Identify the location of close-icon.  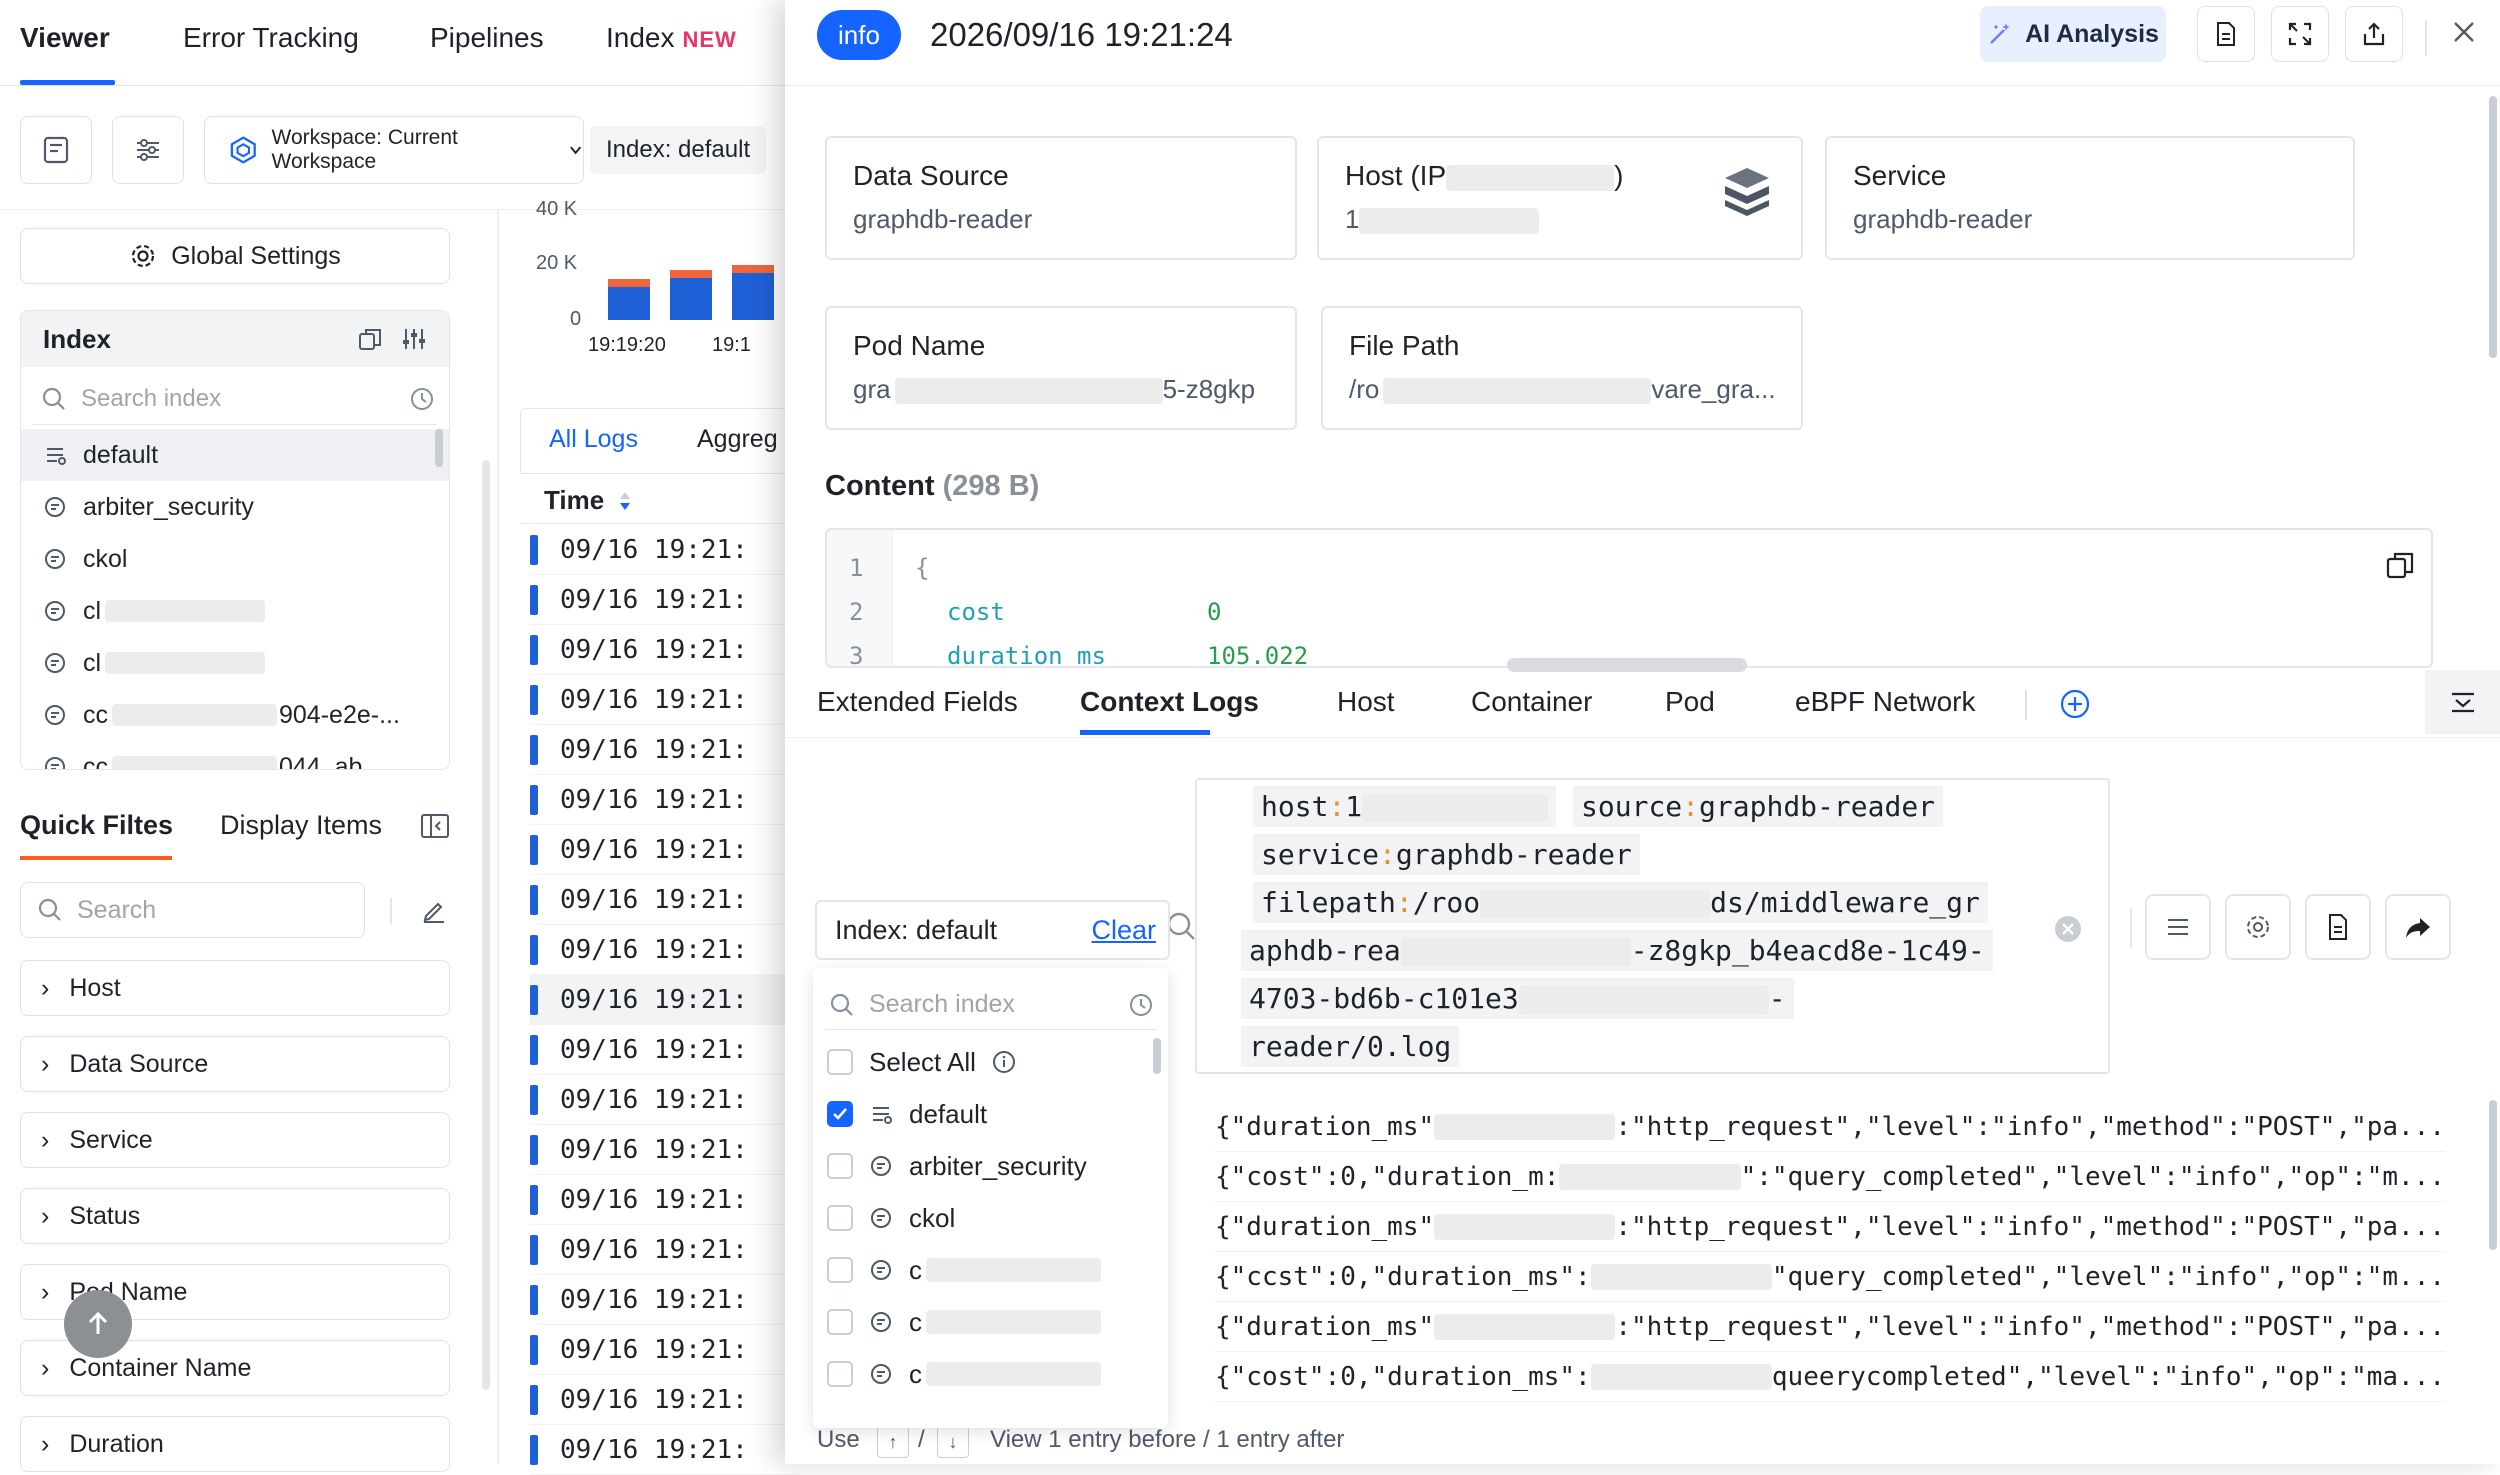
(2464, 32).